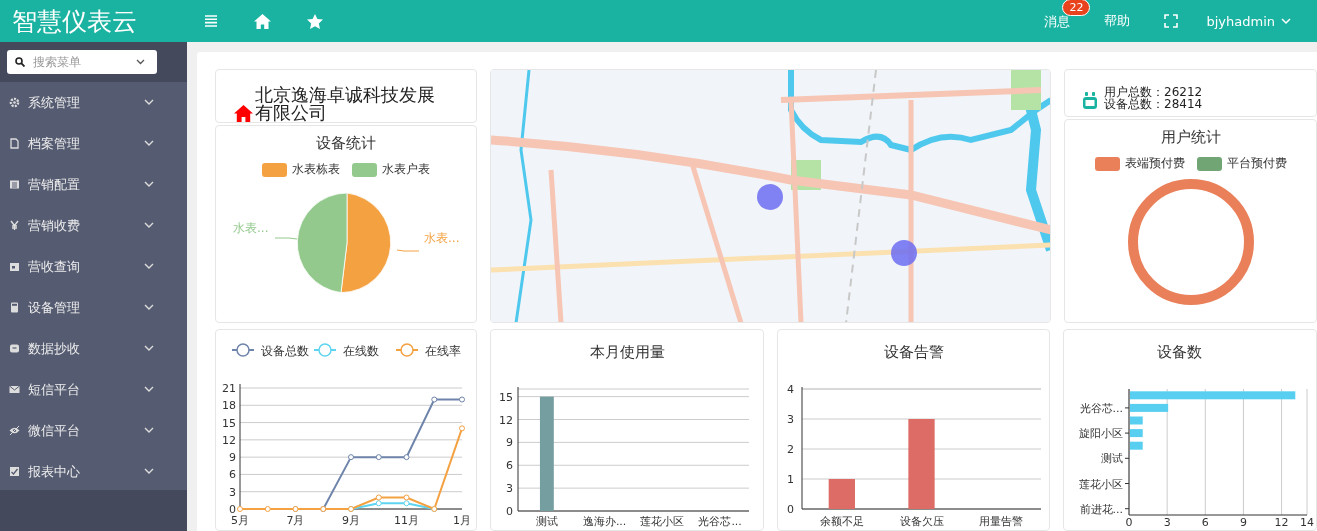 This screenshot has width=1317, height=531. What do you see at coordinates (790, 449) in the screenshot?
I see `axis-tick-label: 2` at bounding box center [790, 449].